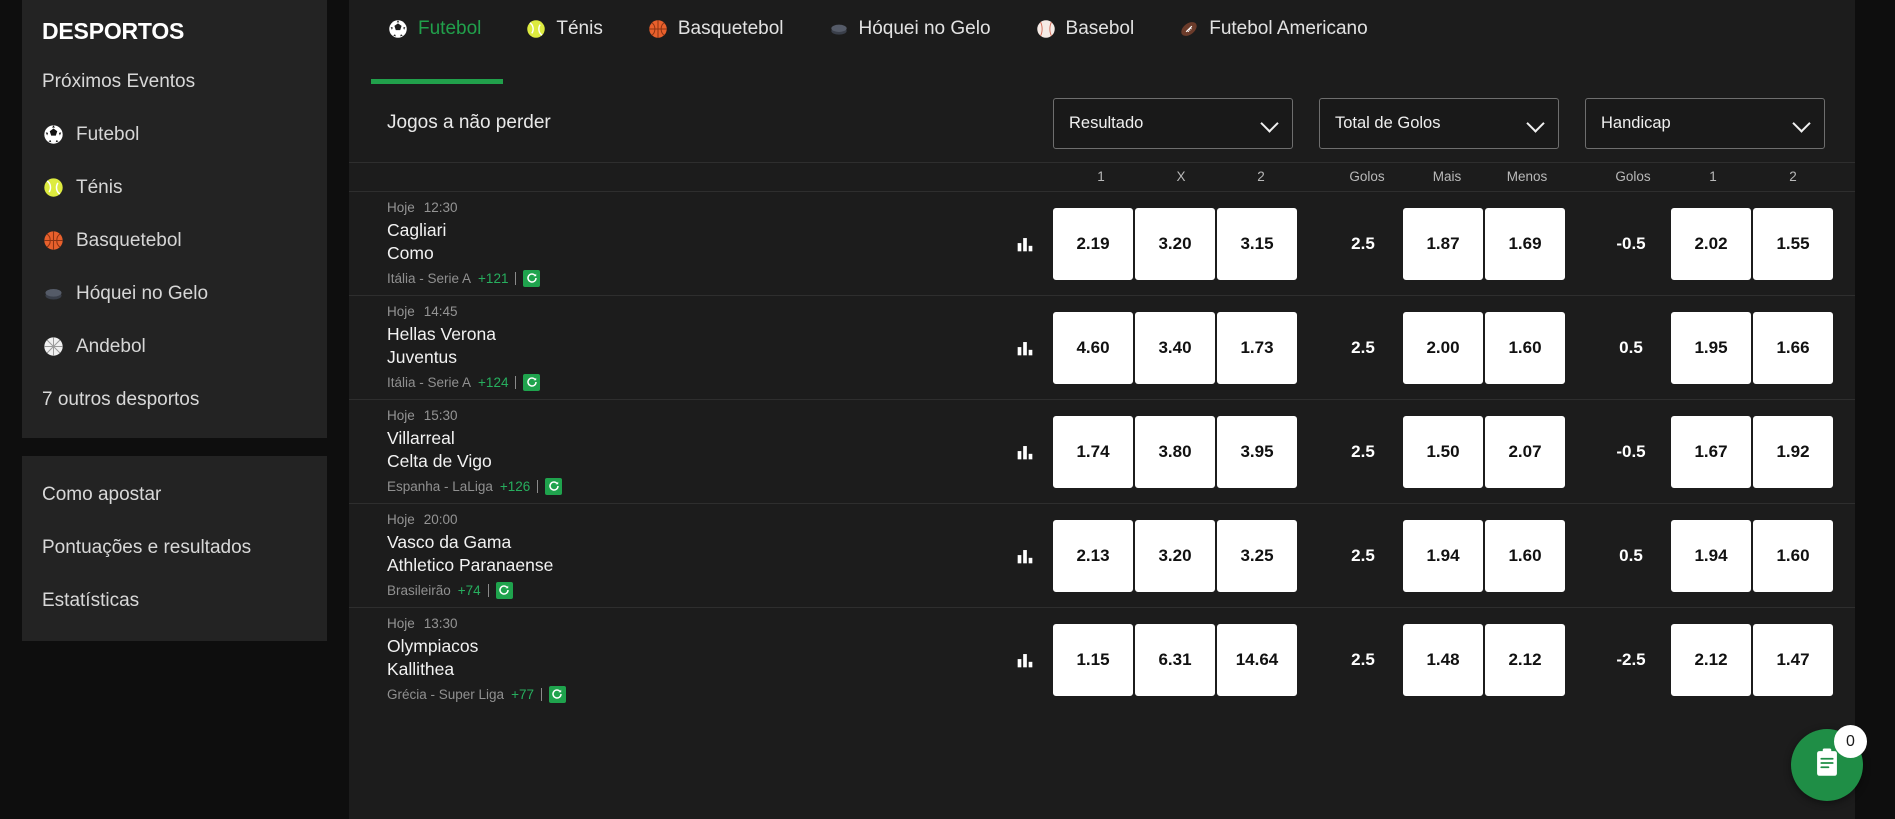 Image resolution: width=1895 pixels, height=819 pixels. Describe the element at coordinates (1829, 763) in the screenshot. I see `betslip-button: 0` at that location.